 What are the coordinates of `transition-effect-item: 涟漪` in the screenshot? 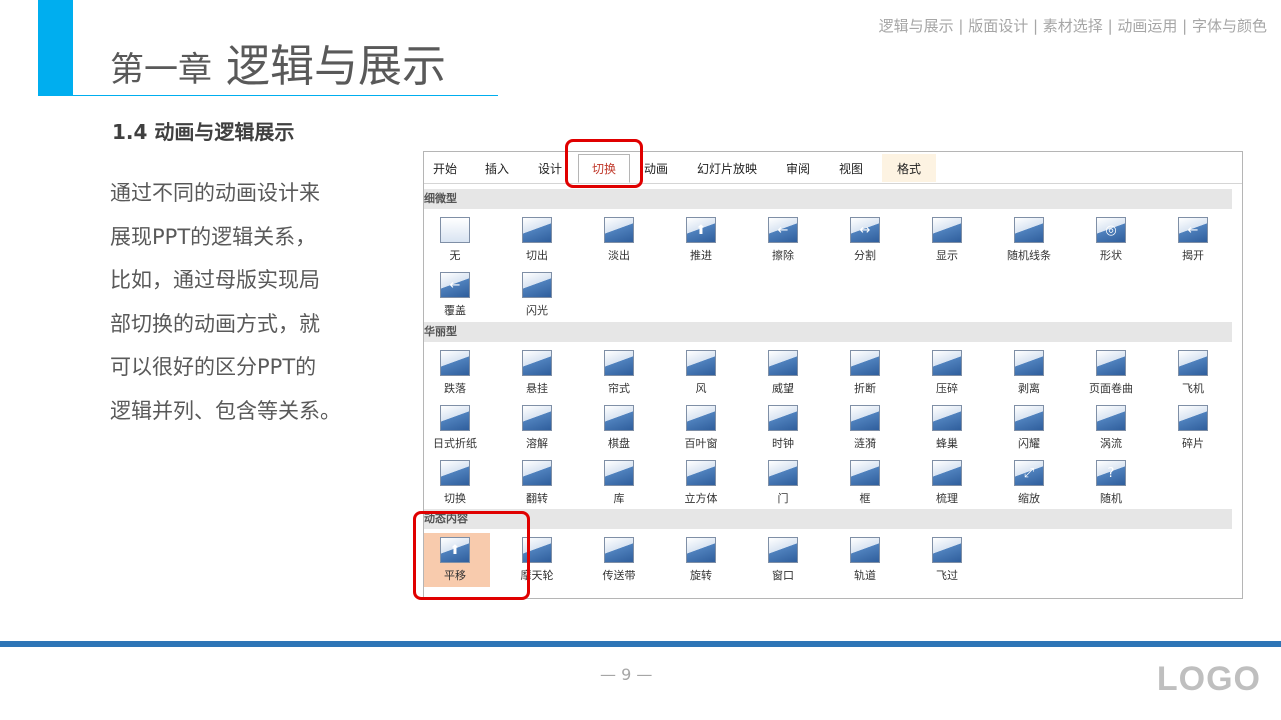 It's located at (865, 428).